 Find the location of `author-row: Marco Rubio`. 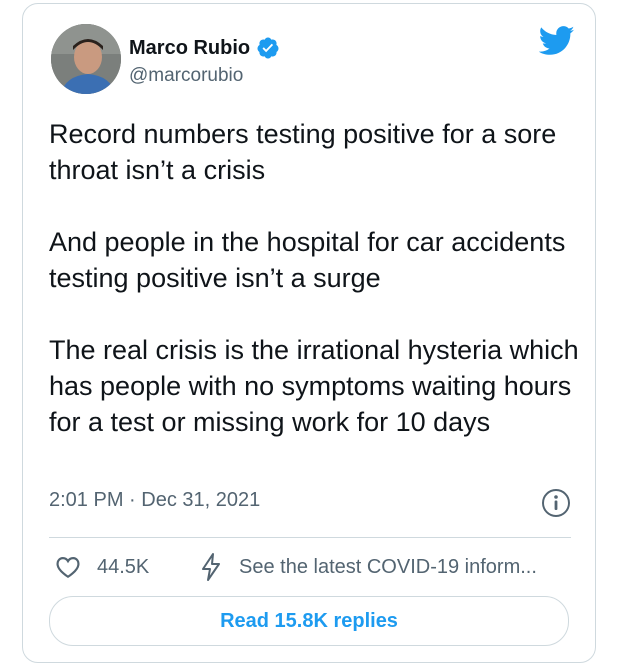

author-row: Marco Rubio is located at coordinates (204, 48).